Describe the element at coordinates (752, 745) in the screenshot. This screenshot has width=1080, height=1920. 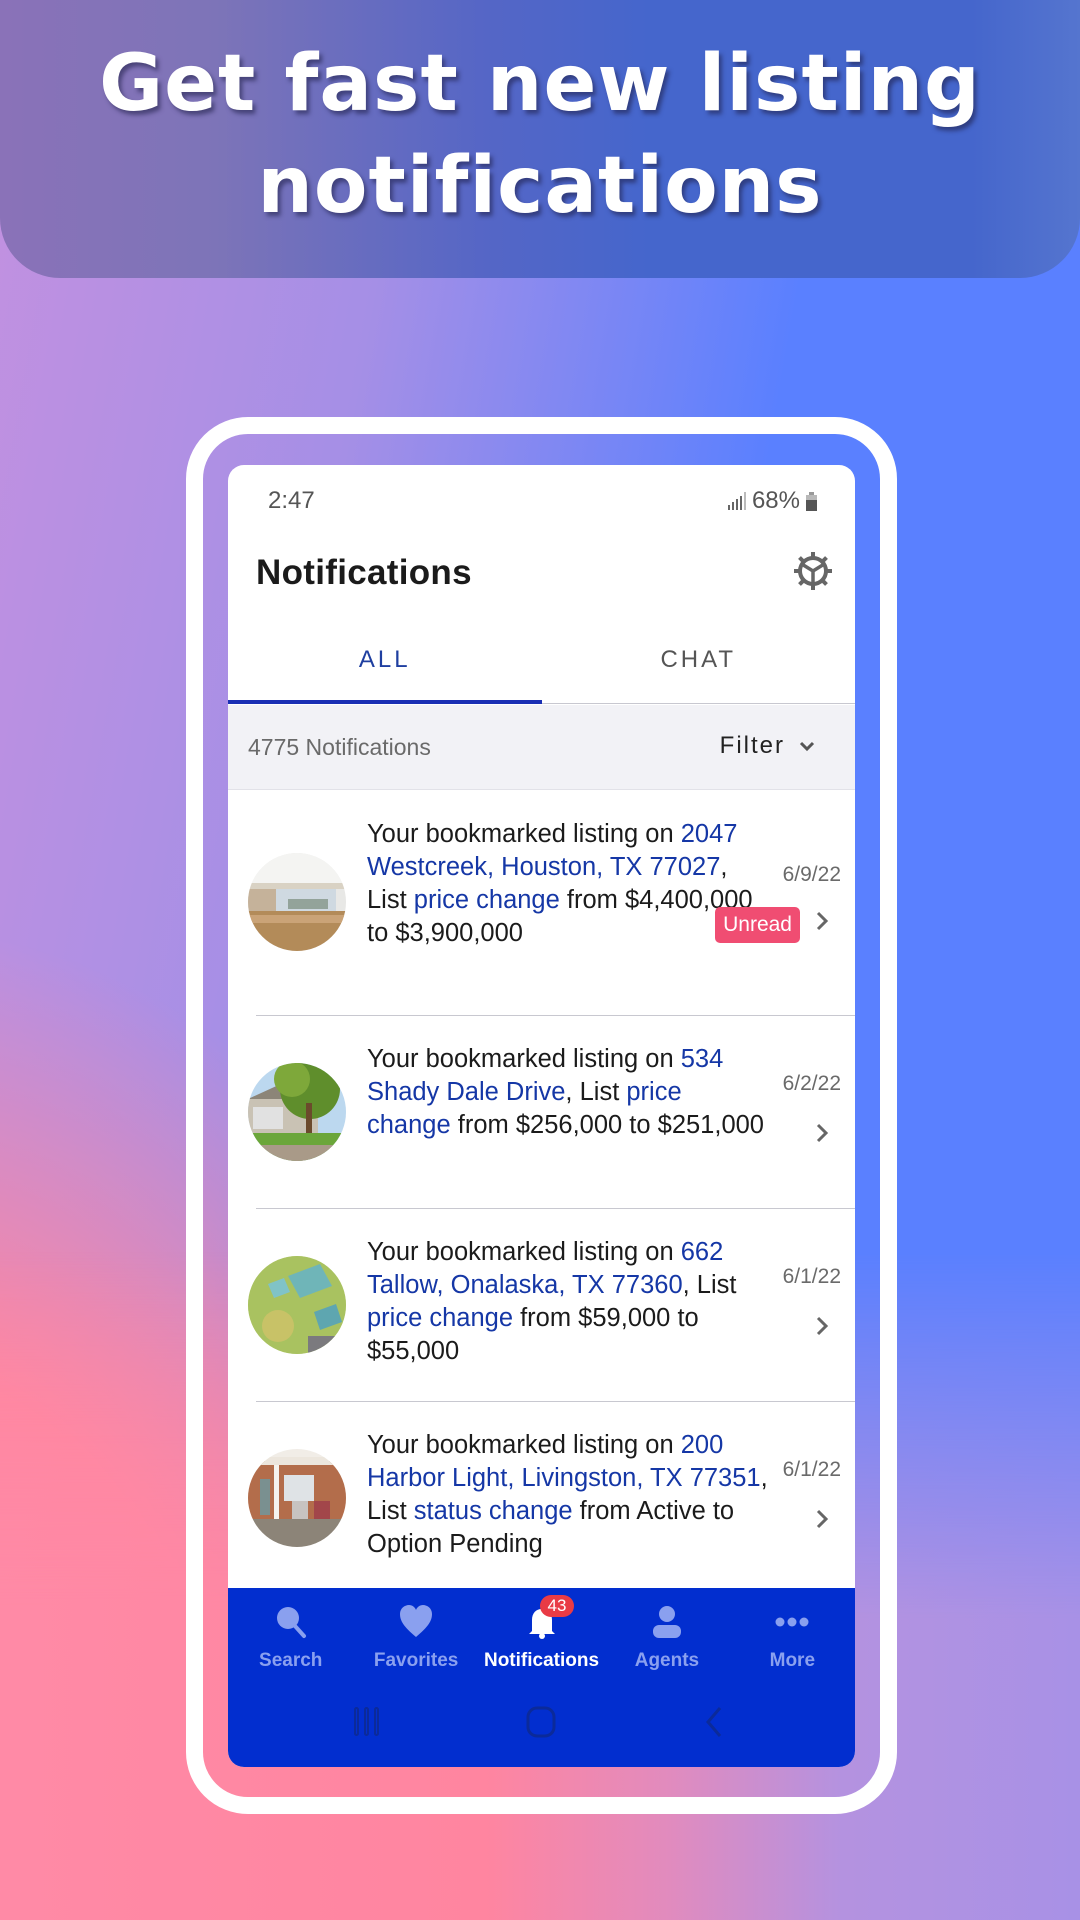
I see `filter-label: Filter` at that location.